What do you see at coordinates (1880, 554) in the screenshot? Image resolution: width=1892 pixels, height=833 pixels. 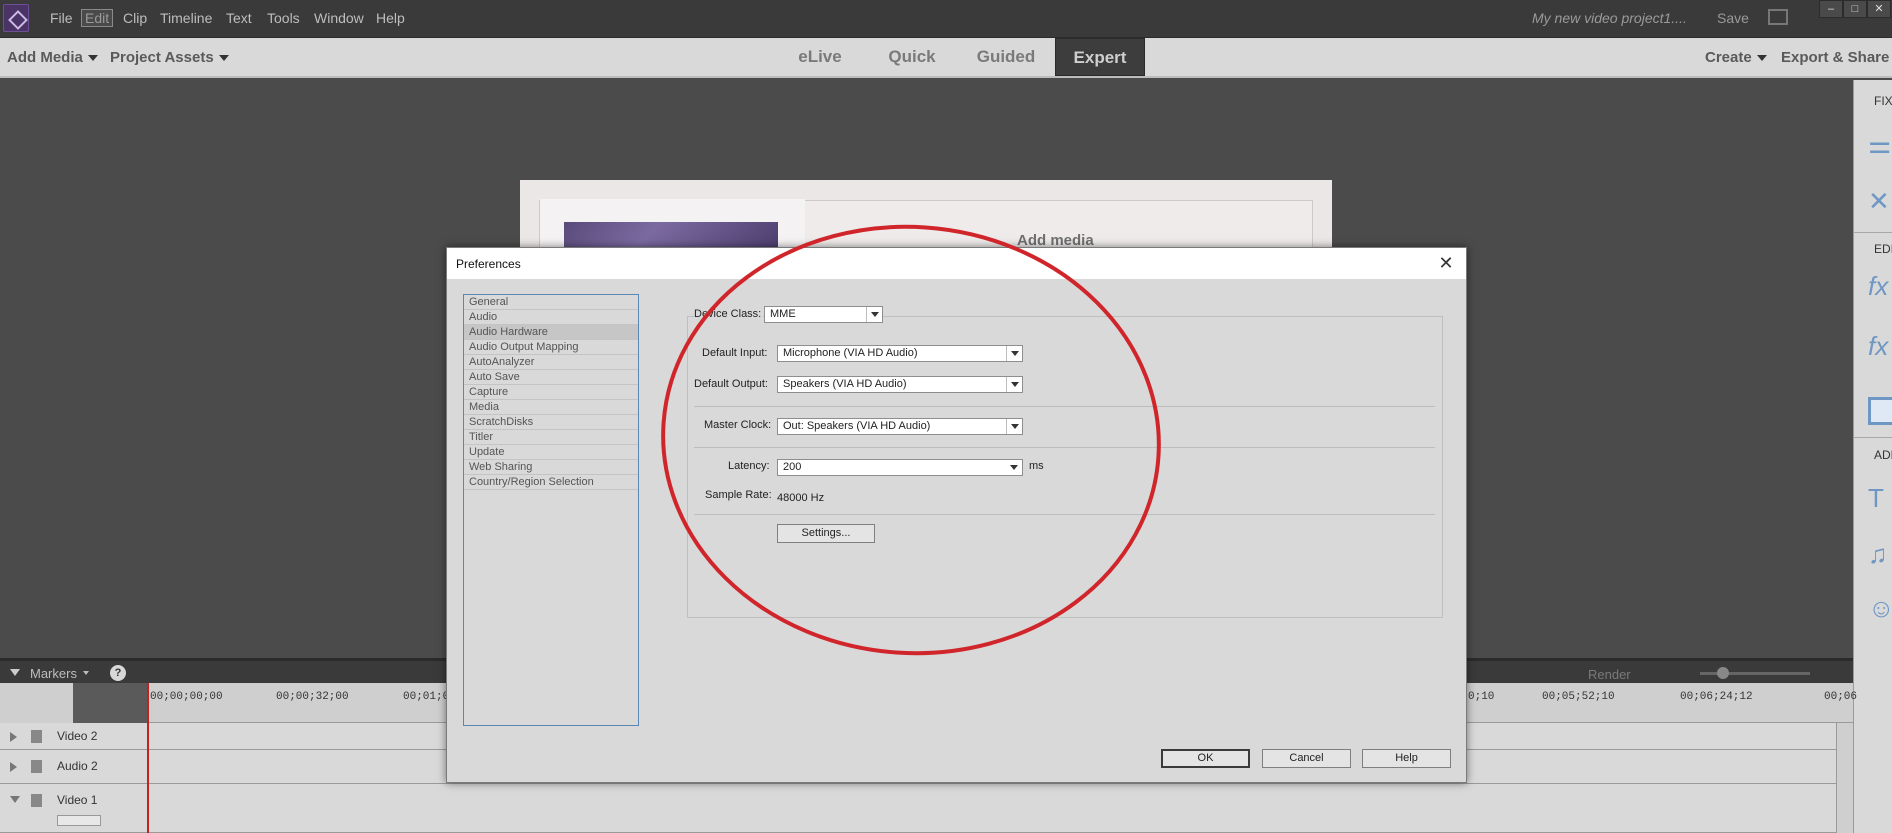 I see `music-icon: ♫` at bounding box center [1880, 554].